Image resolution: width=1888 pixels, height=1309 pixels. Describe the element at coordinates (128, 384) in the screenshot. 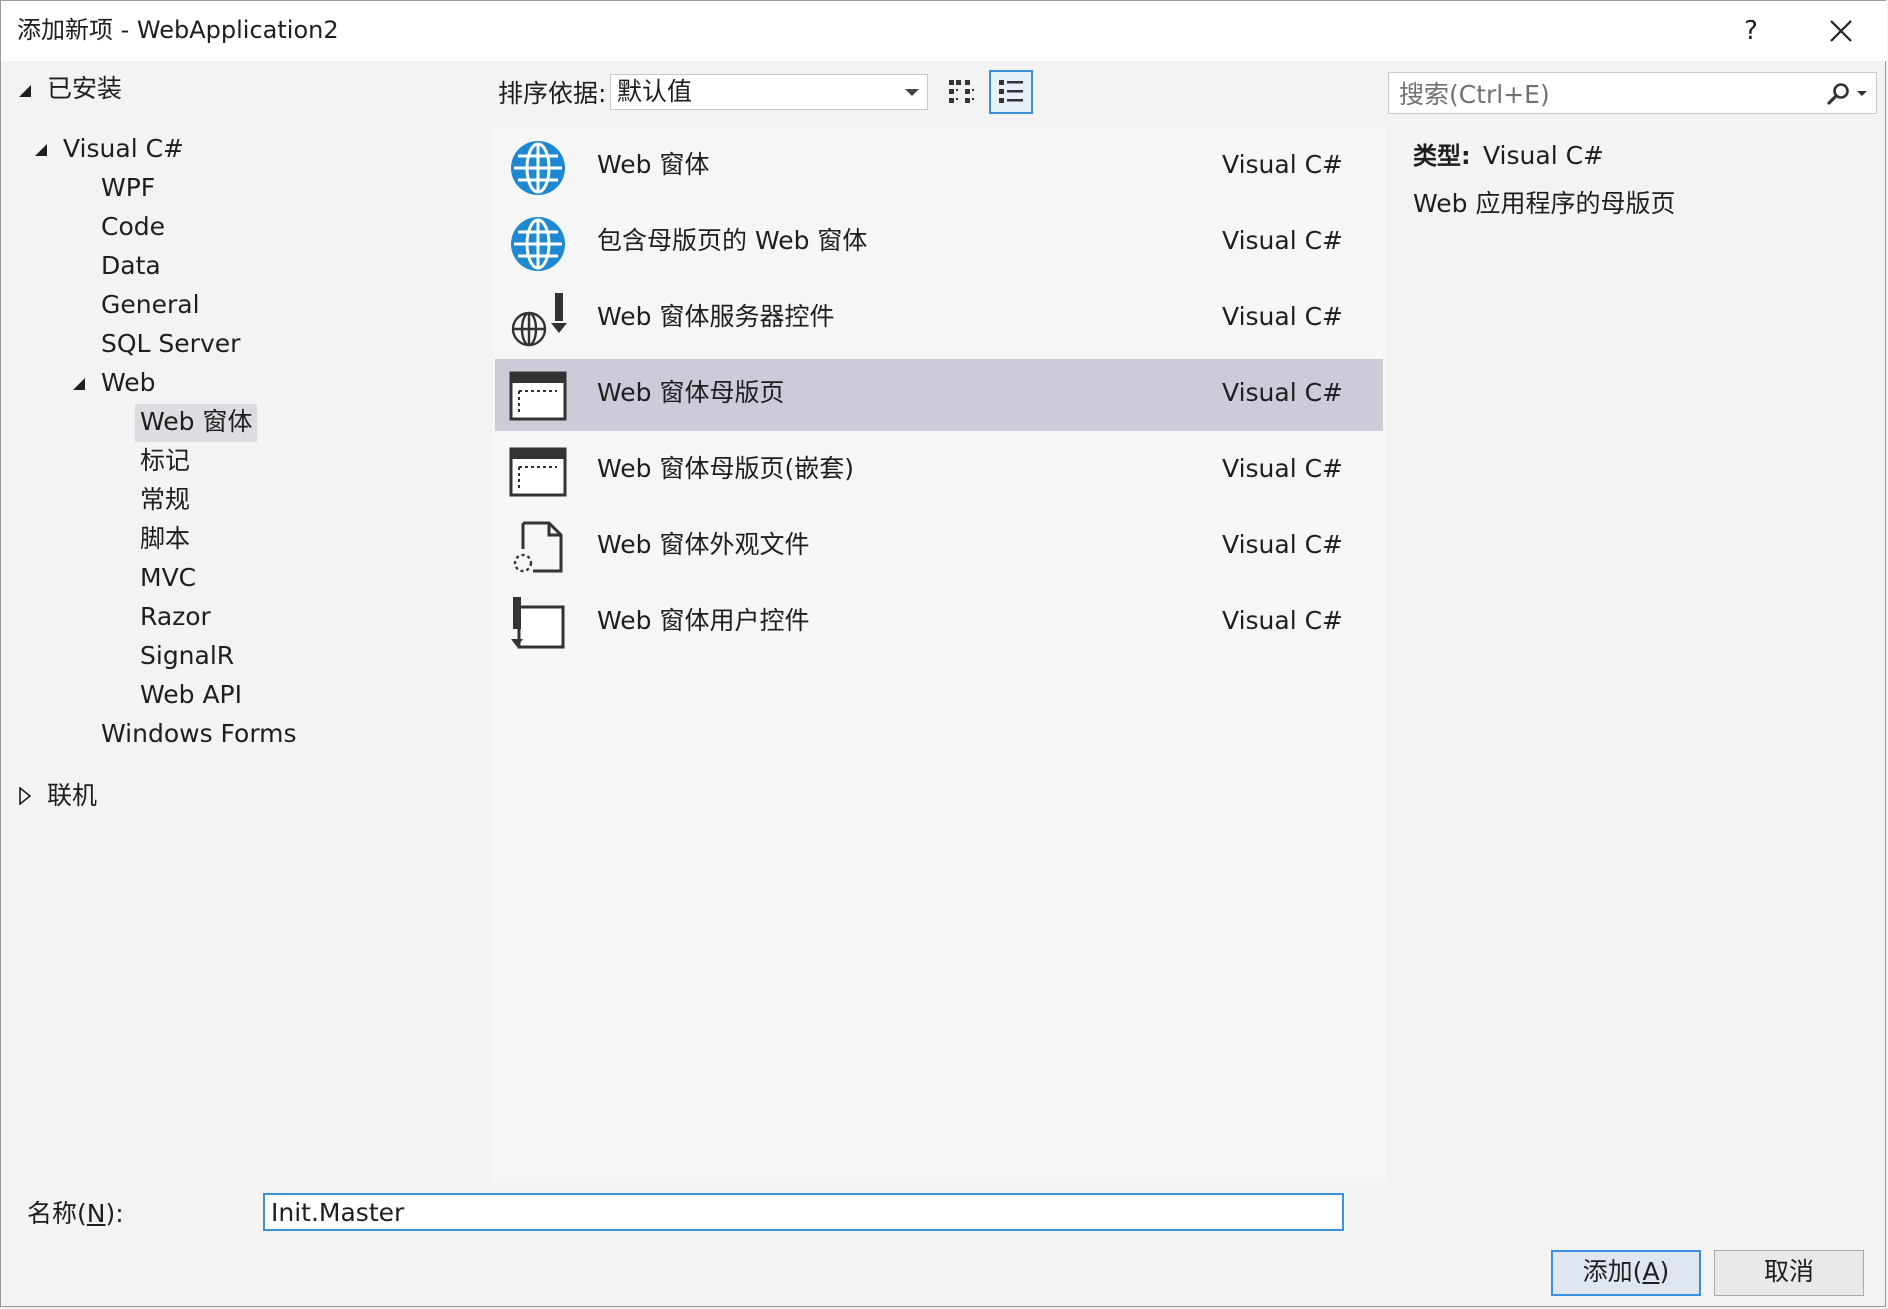

I see `tree-item-web: Web` at that location.